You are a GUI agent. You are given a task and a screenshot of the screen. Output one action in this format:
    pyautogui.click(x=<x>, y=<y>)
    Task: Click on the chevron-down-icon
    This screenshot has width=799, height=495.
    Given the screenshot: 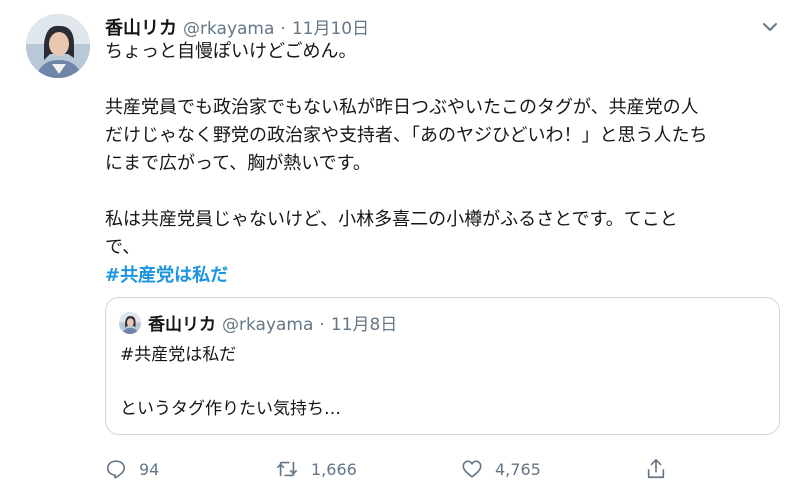 What is the action you would take?
    pyautogui.click(x=770, y=28)
    